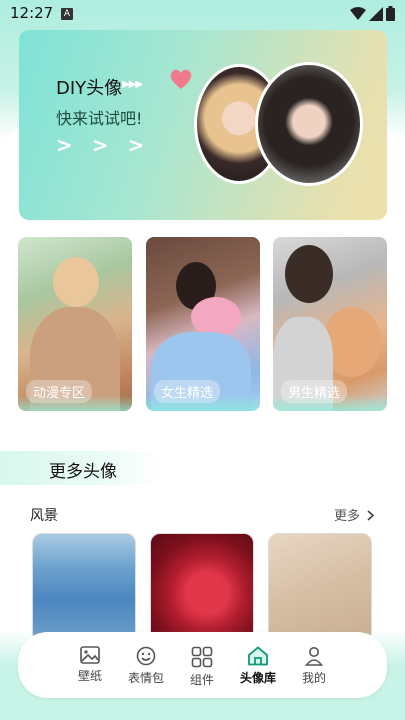  I want to click on wifi-icon, so click(358, 13).